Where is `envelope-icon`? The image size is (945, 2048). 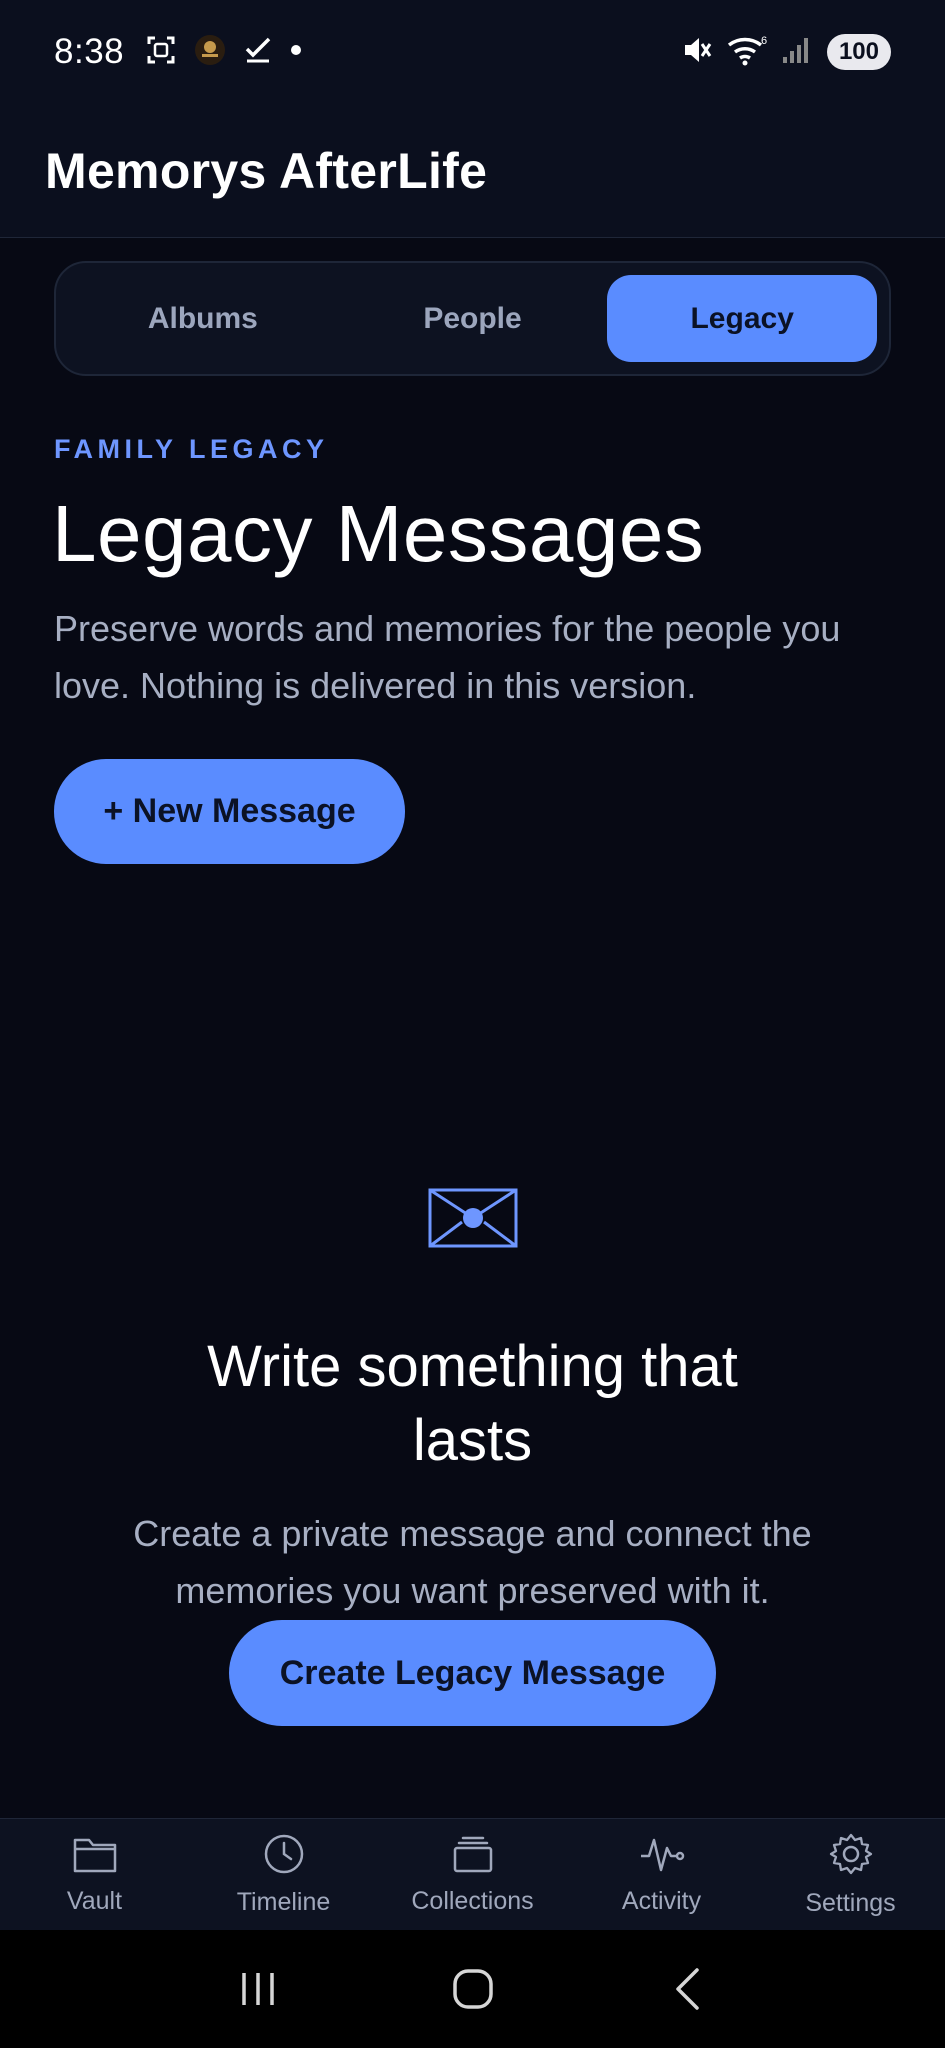 envelope-icon is located at coordinates (473, 1220).